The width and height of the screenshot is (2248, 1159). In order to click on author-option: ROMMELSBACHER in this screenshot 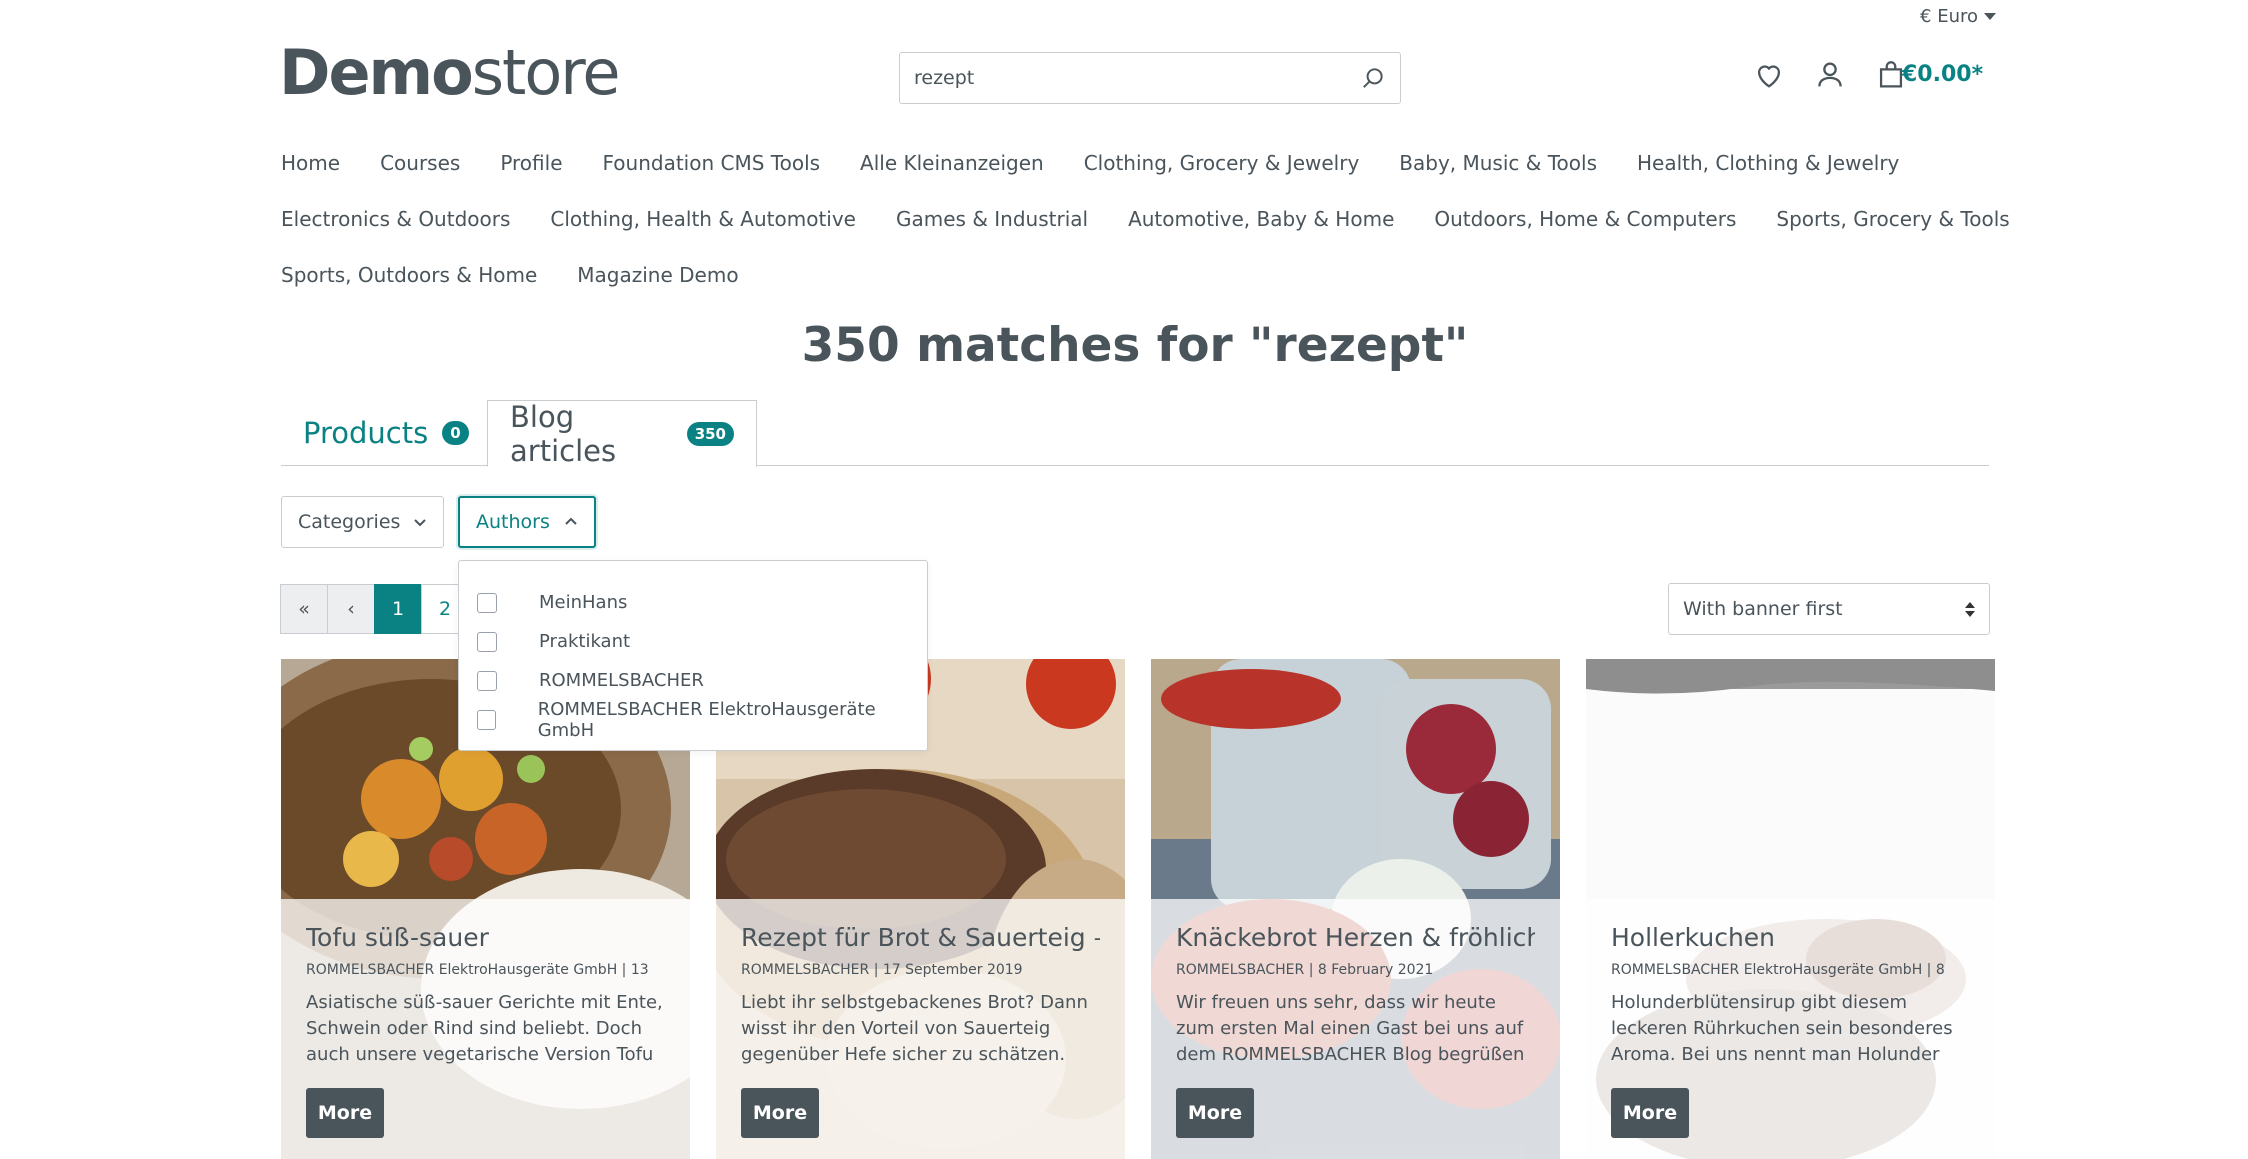, I will do `click(693, 680)`.